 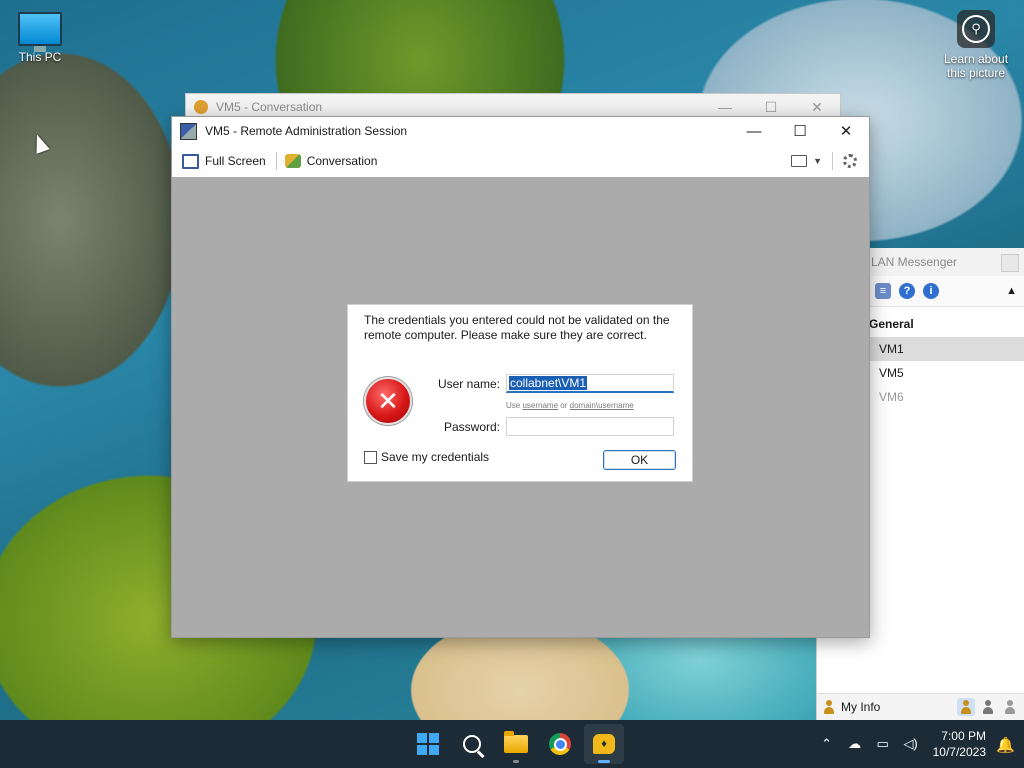 I want to click on monitor-icon, so click(x=40, y=32).